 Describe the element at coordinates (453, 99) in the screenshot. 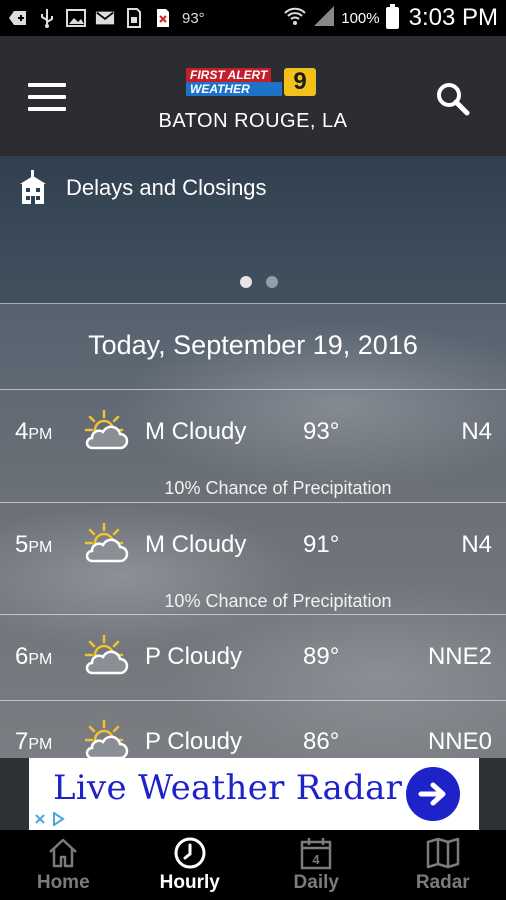

I see `search-icon` at that location.